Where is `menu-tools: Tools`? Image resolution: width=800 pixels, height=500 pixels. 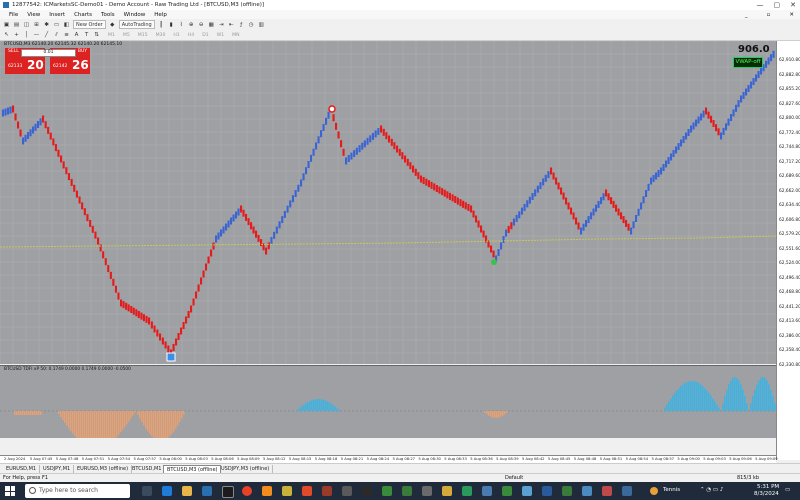
menu-tools: Tools is located at coordinates (108, 15).